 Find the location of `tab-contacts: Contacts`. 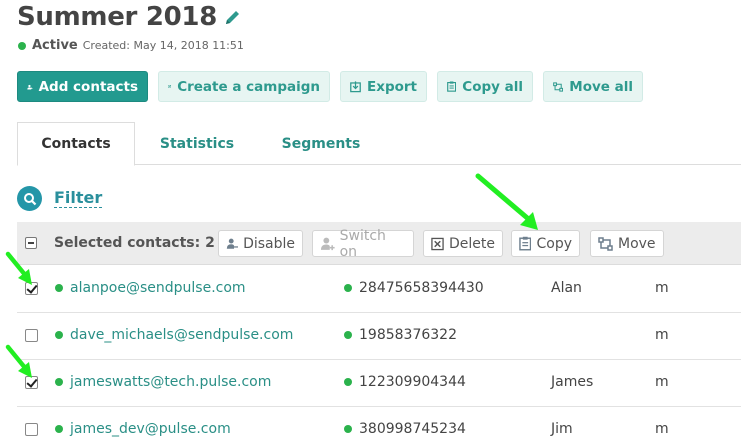

tab-contacts: Contacts is located at coordinates (76, 144).